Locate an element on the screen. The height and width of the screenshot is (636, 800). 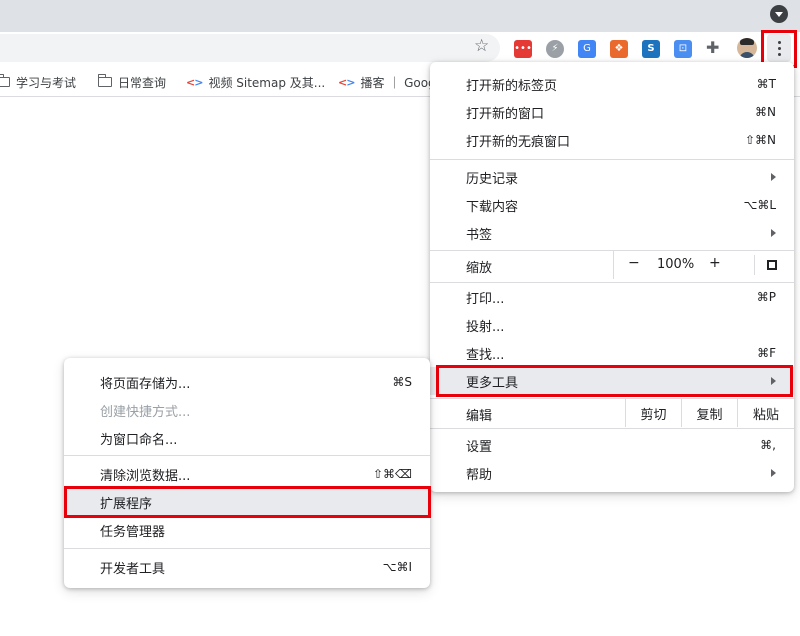
menu-item-history: 历史记录 is located at coordinates (612, 177).